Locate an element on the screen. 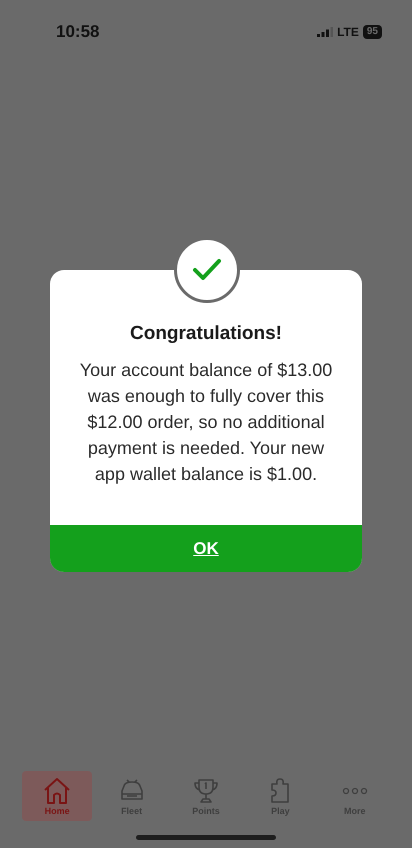 The image size is (412, 848). house-icon is located at coordinates (57, 791).